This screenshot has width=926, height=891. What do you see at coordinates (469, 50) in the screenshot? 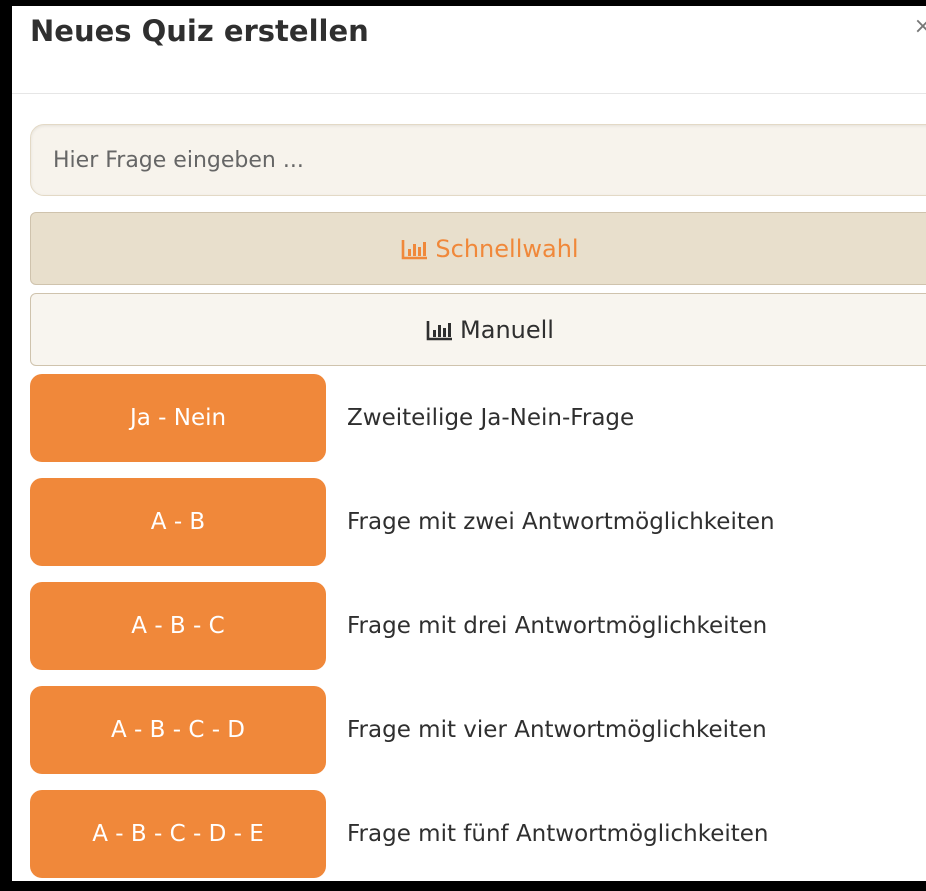
I see `dialog-header: Neues Quiz erstellen ×` at bounding box center [469, 50].